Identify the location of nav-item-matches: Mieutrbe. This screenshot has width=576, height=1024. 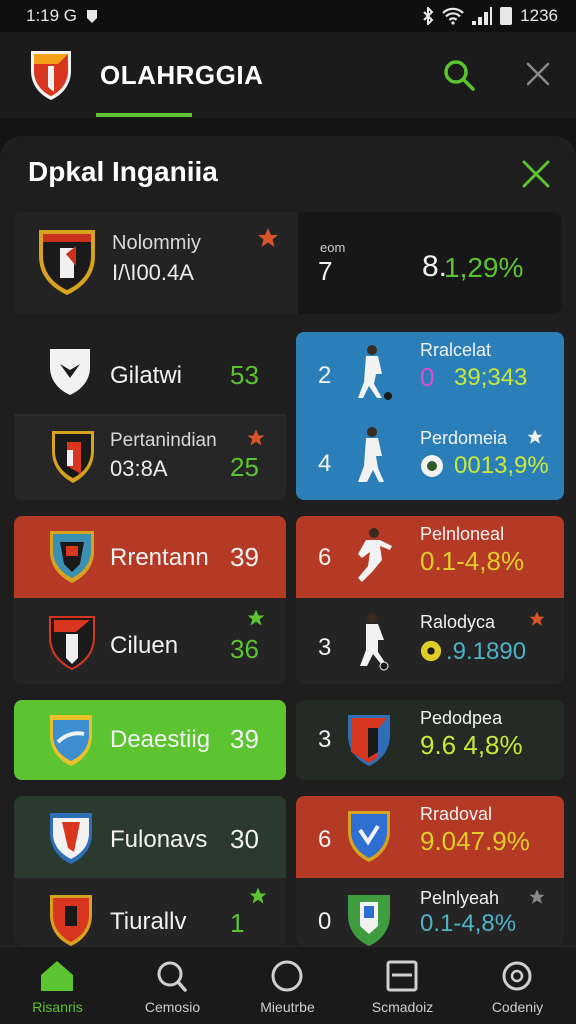
(287, 985).